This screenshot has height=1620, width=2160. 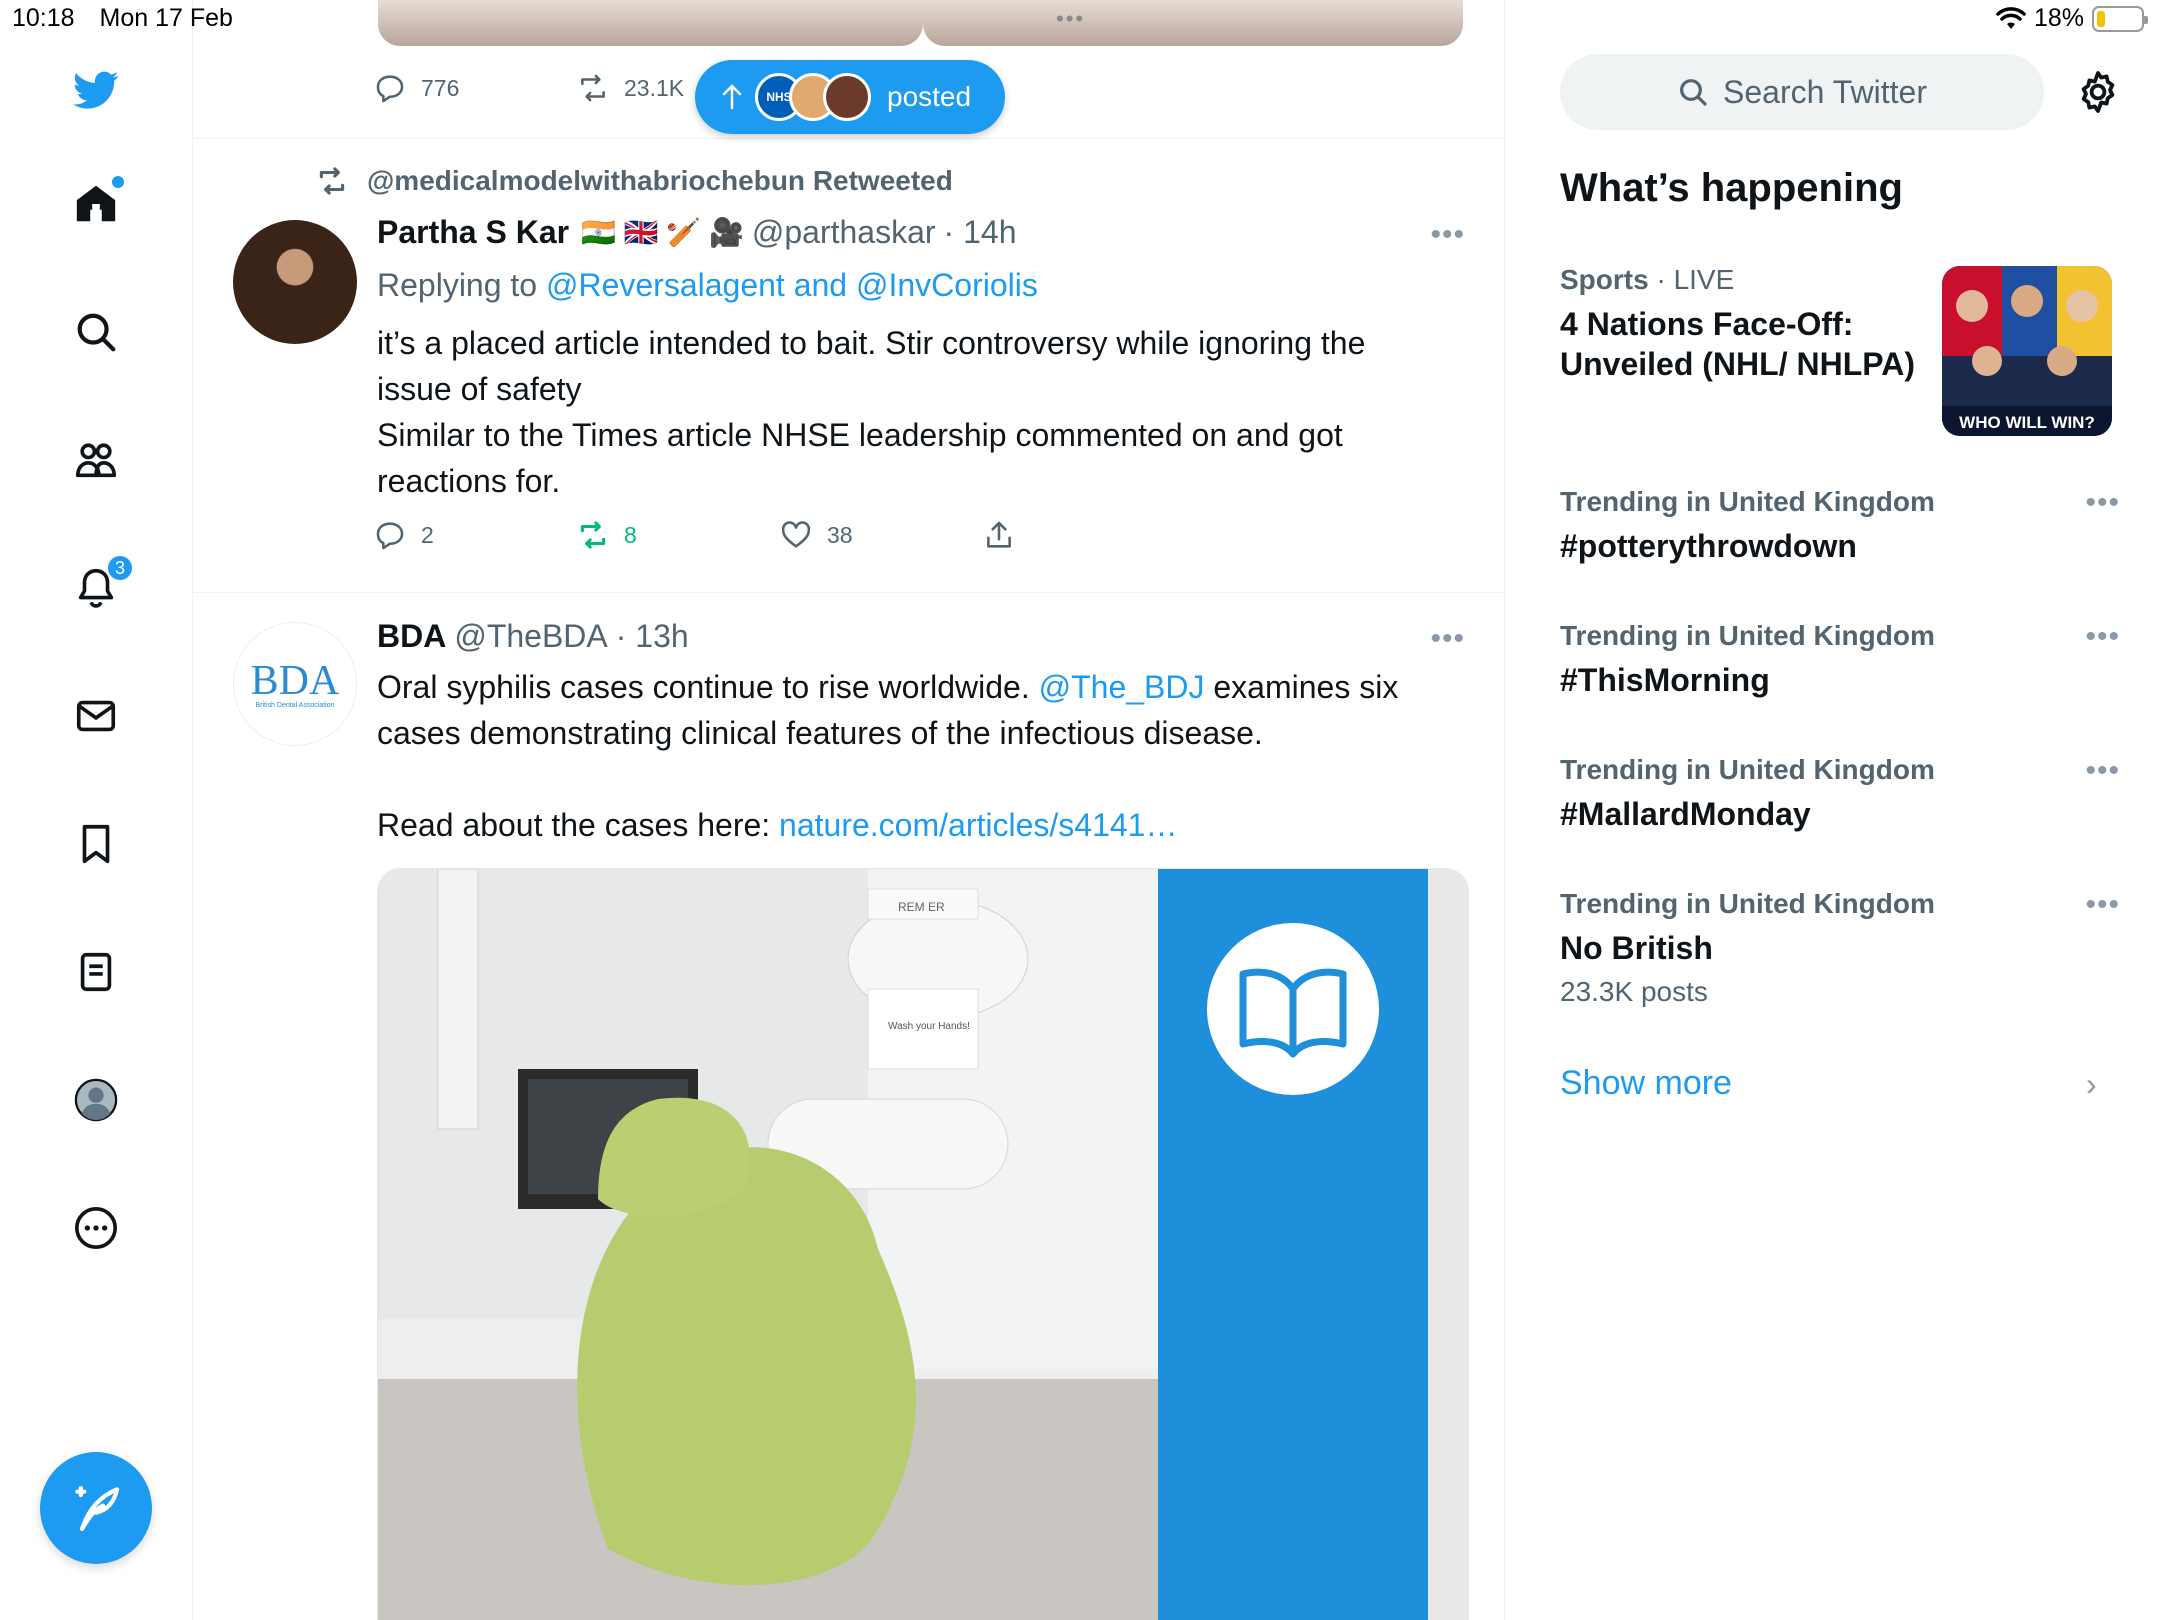 I want to click on whats-happening-title: What’s happening, so click(x=1731, y=188).